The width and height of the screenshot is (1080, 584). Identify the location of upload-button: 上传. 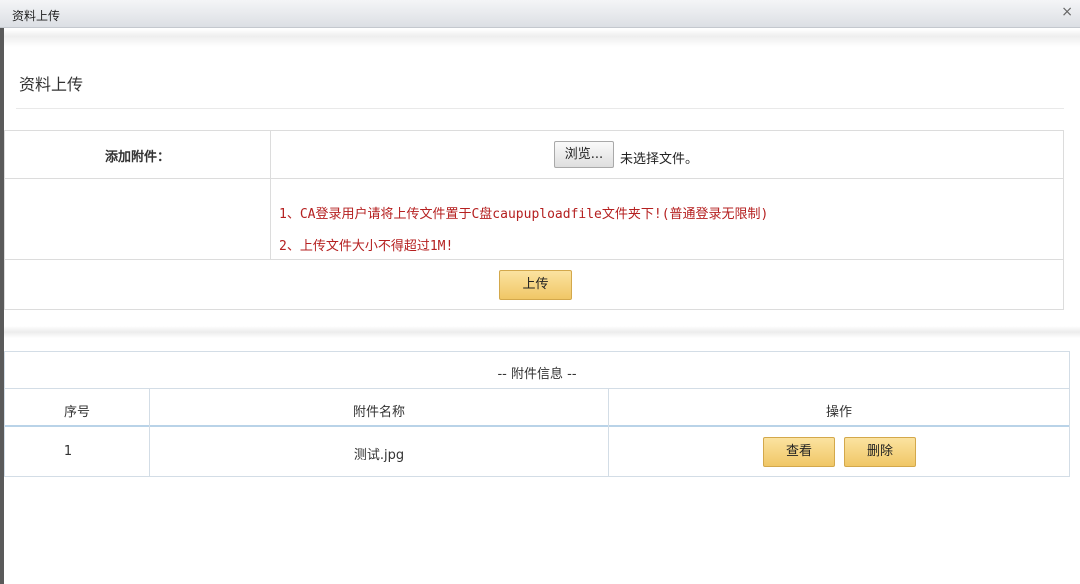
(535, 285).